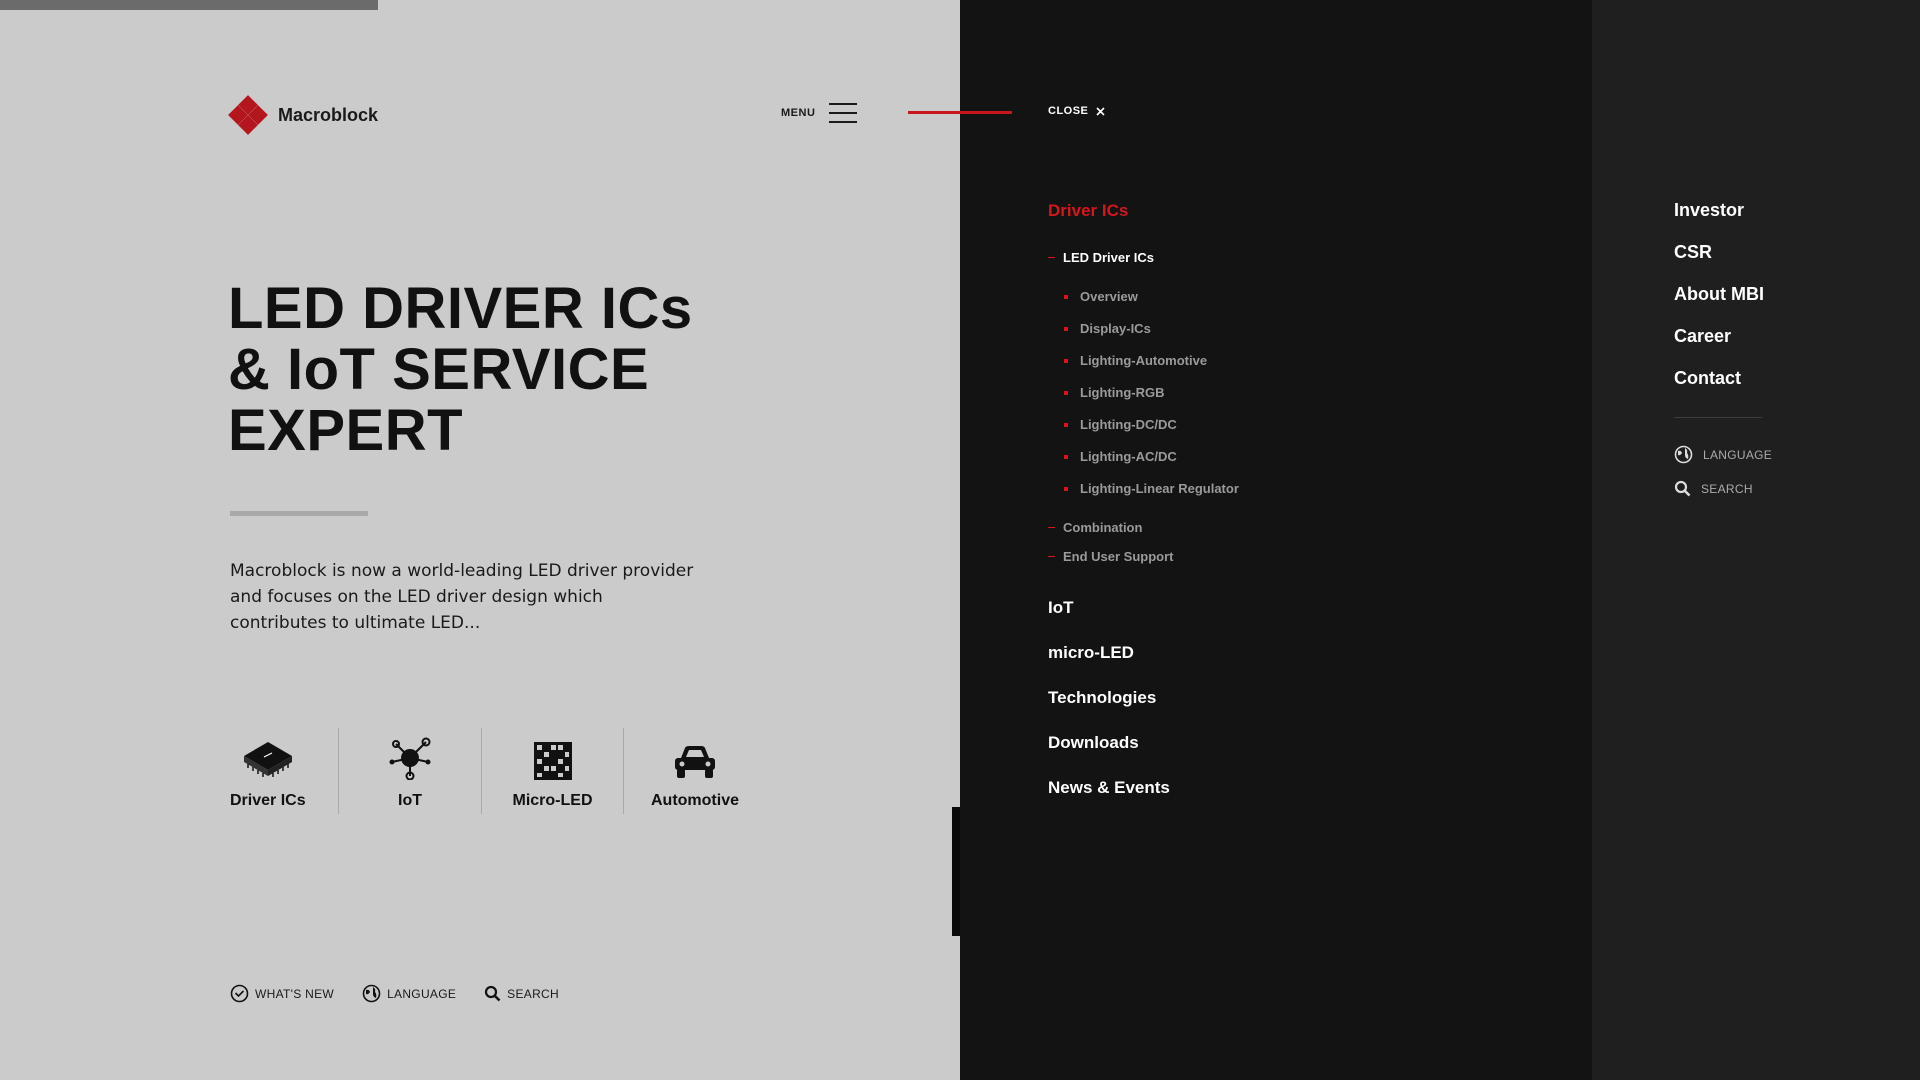  What do you see at coordinates (1128, 424) in the screenshot?
I see `nav-leaf-label: Lighting-DC/DC` at bounding box center [1128, 424].